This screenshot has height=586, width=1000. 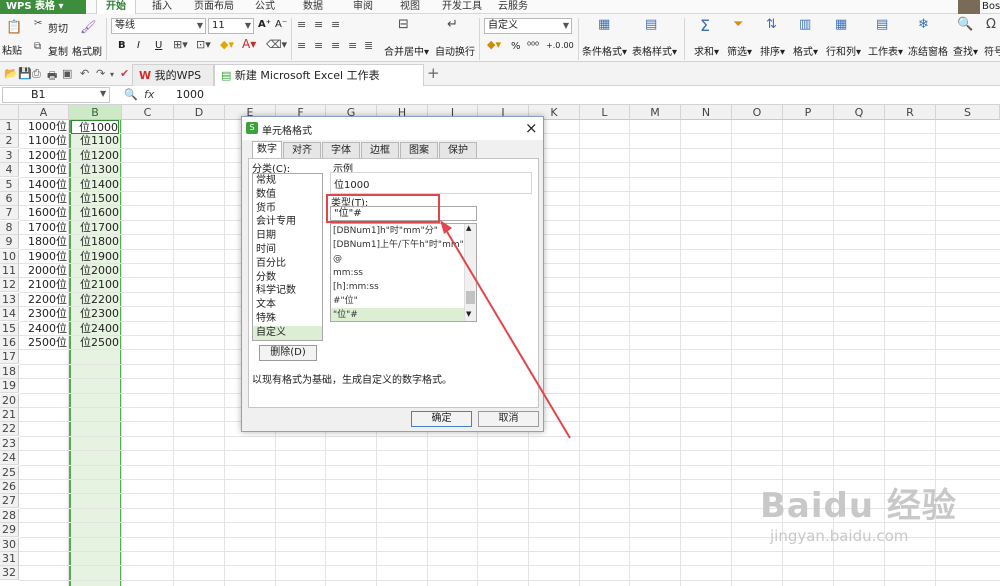 I want to click on annotation-arrow-line, so click(x=508, y=334).